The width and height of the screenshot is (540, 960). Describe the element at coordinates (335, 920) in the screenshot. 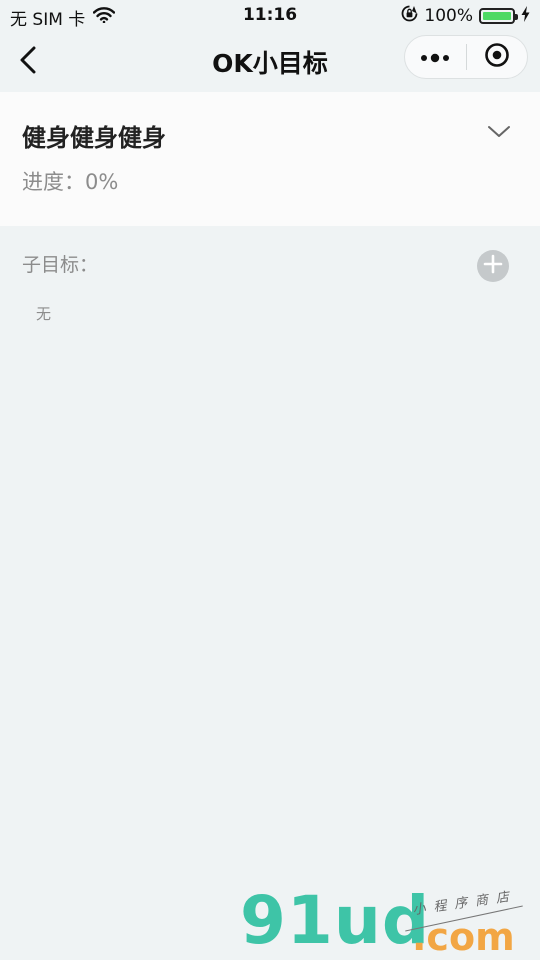

I see `watermark-logo: 91ud` at that location.